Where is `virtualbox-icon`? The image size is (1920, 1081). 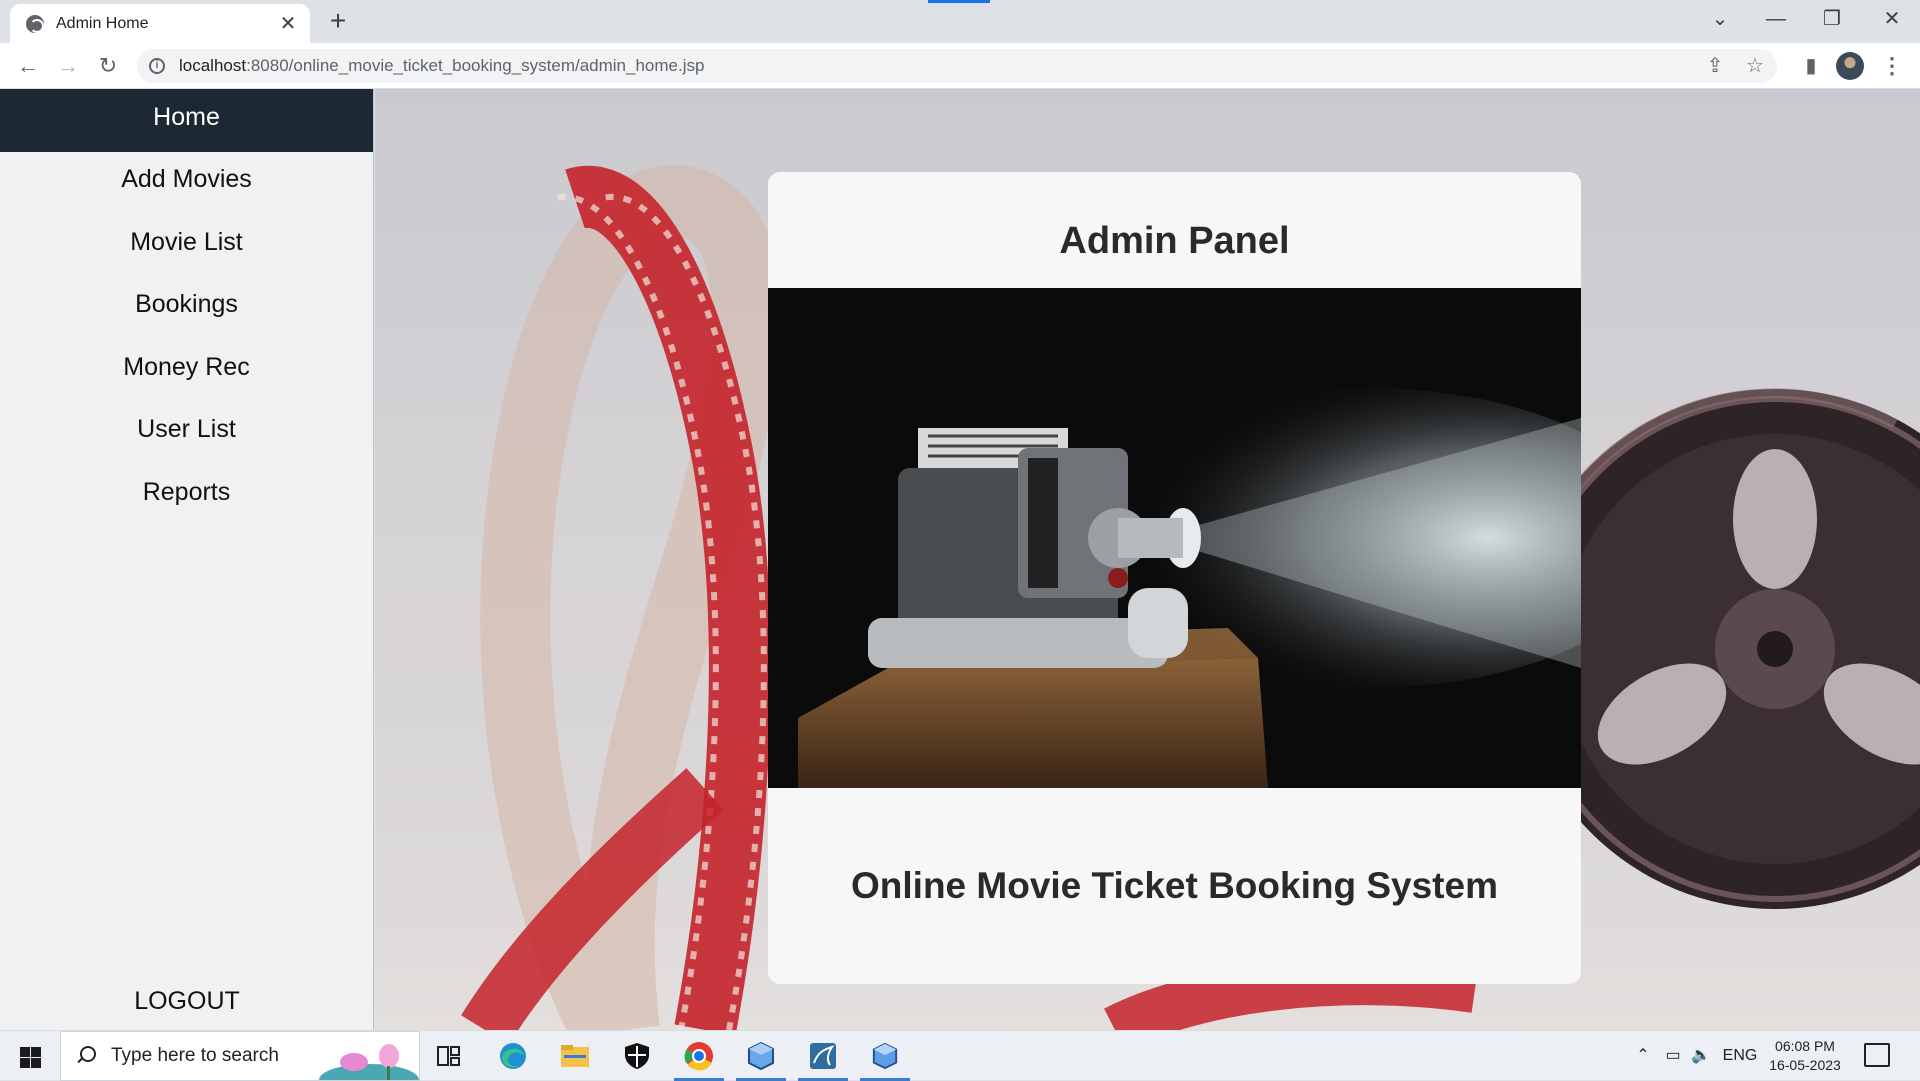 virtualbox-icon is located at coordinates (761, 1056).